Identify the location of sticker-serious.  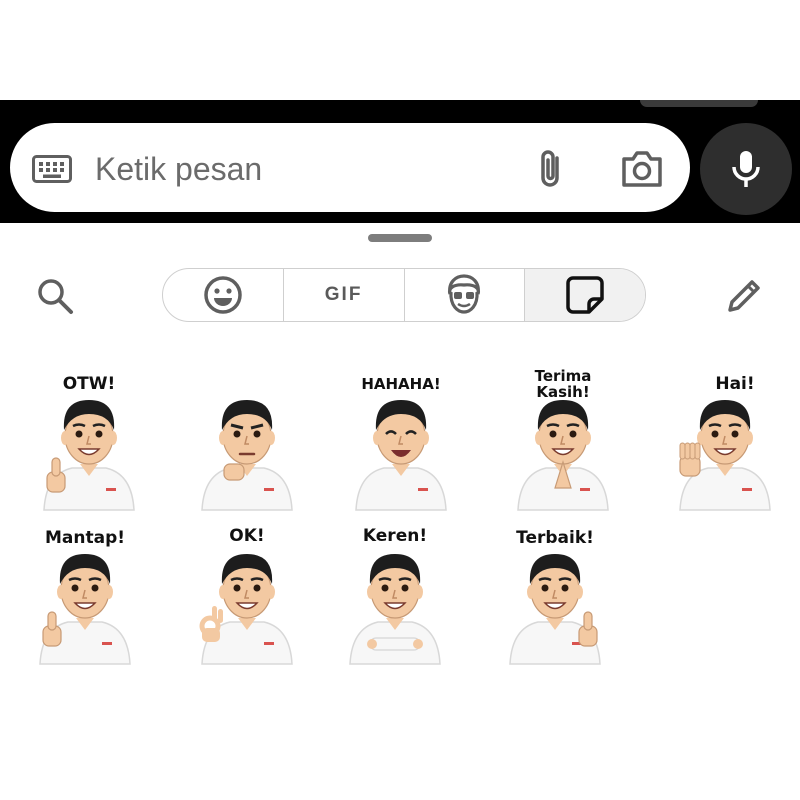
(247, 439).